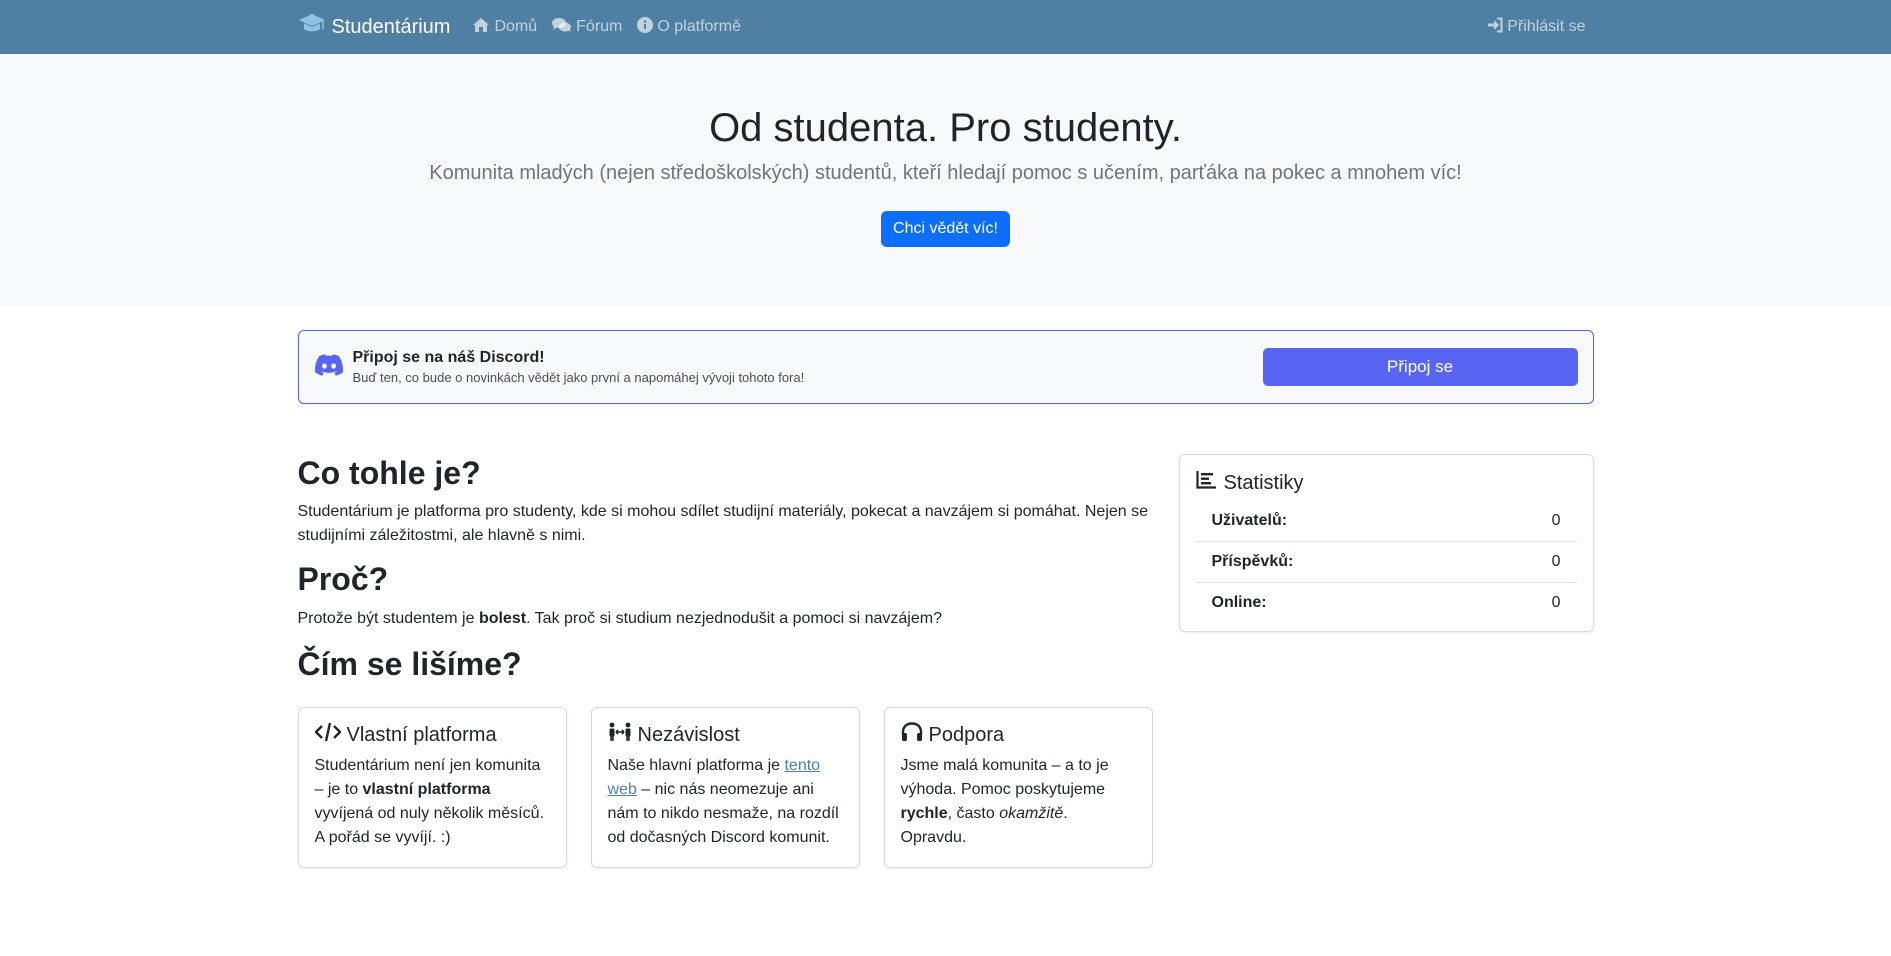 This screenshot has width=1891, height=956. I want to click on nav-link-label: Fórum, so click(599, 26).